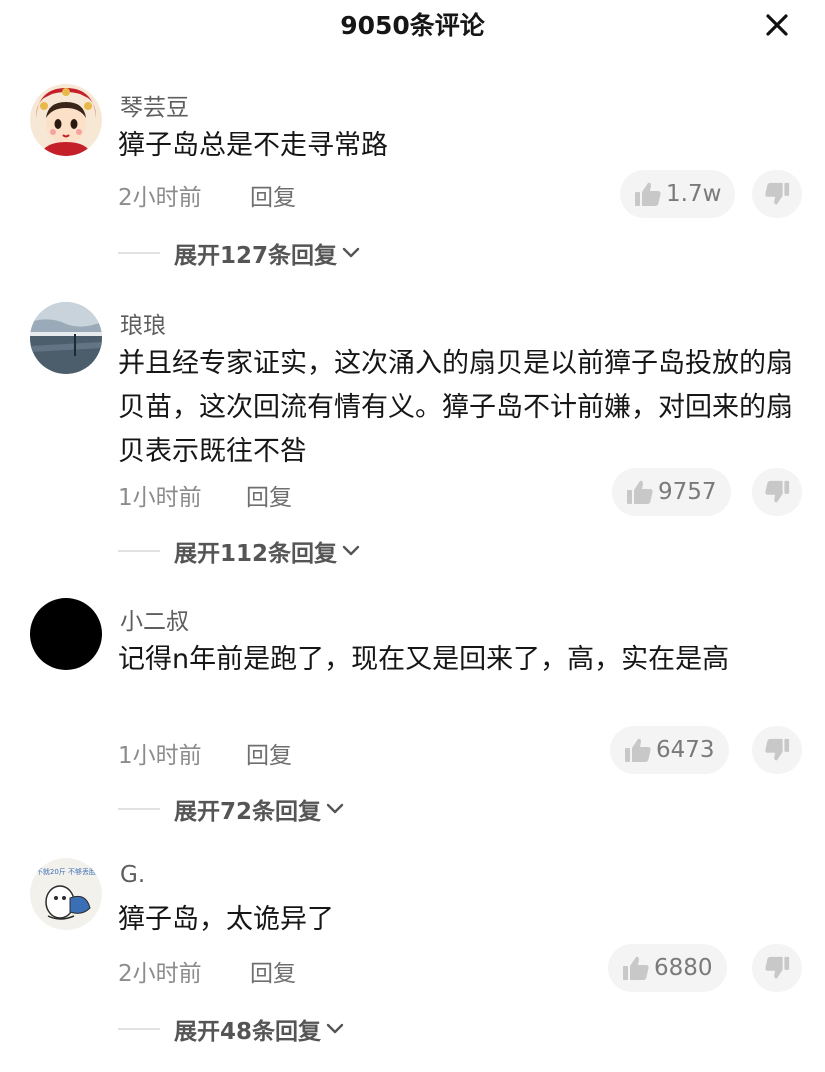 The width and height of the screenshot is (825, 1072). I want to click on comment-text: 獐子岛，太诡异了, so click(226, 919).